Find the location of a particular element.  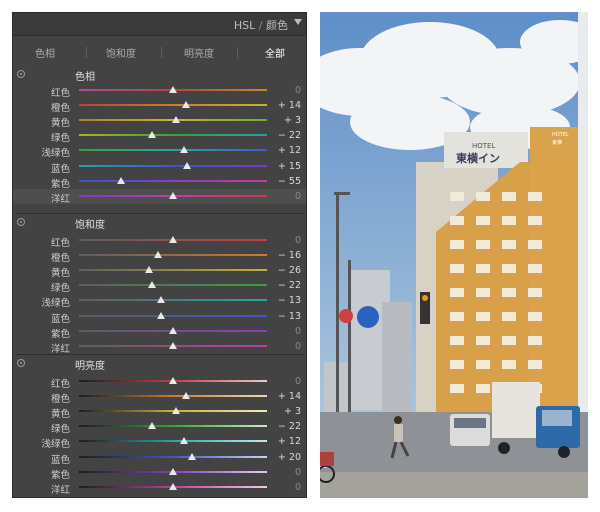

tab-all: 全部 is located at coordinates (275, 52).